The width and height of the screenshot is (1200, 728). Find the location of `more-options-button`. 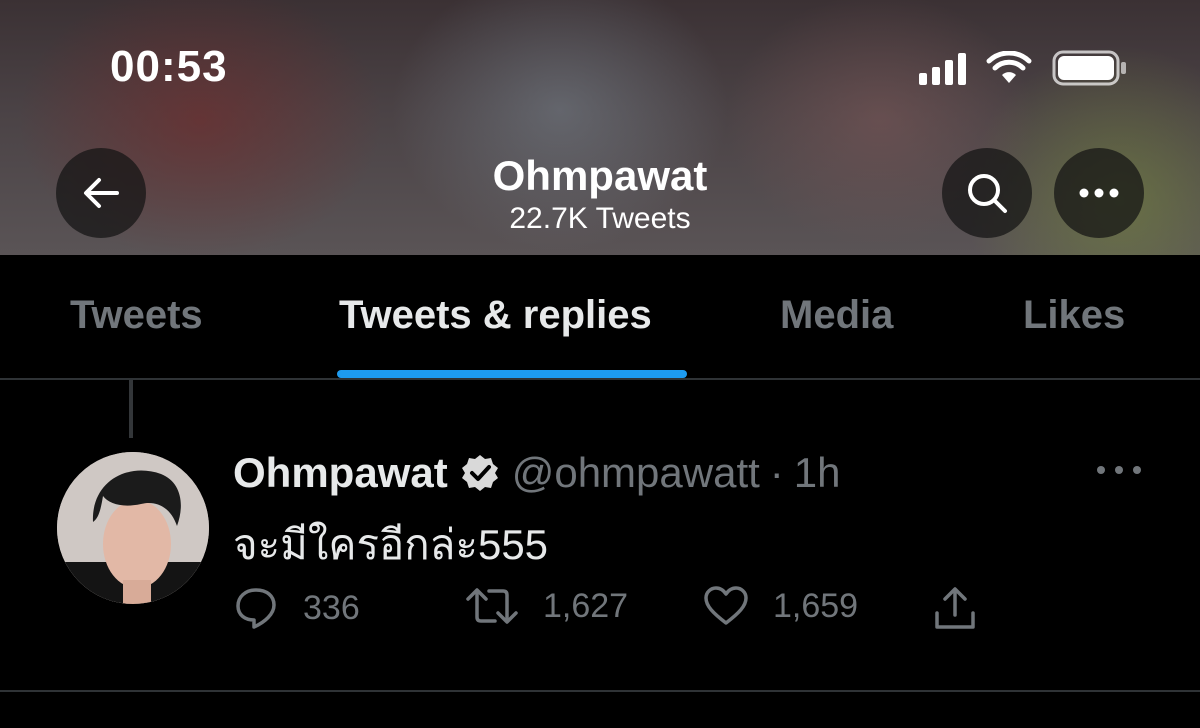

more-options-button is located at coordinates (1099, 193).